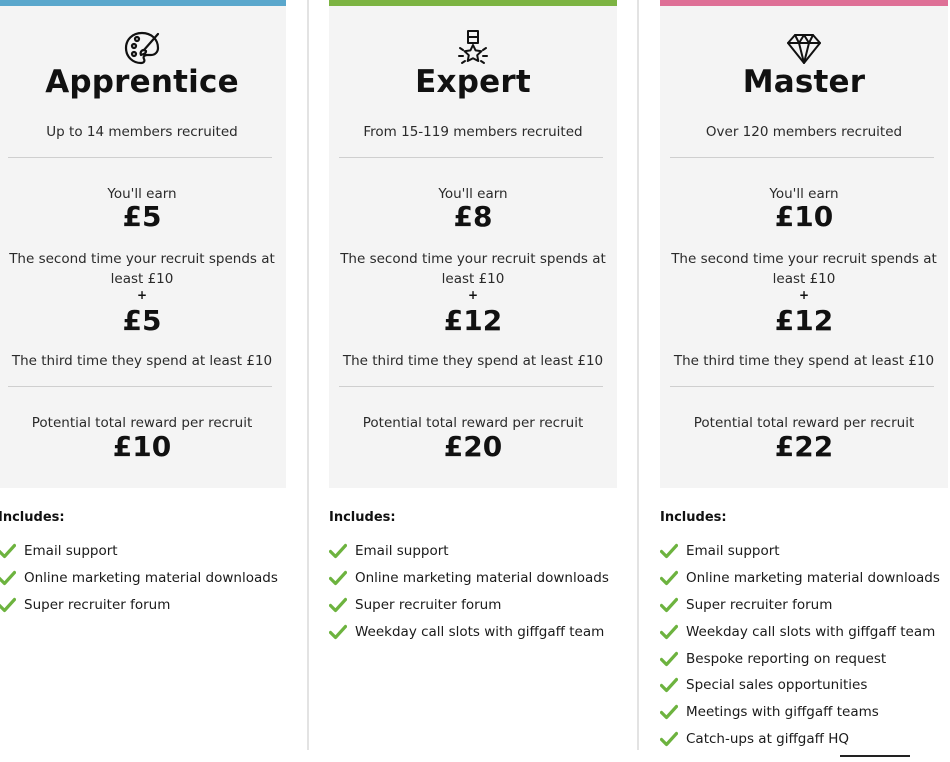 The height and width of the screenshot is (762, 950). What do you see at coordinates (142, 446) in the screenshot?
I see `total-reward-amount: £10` at bounding box center [142, 446].